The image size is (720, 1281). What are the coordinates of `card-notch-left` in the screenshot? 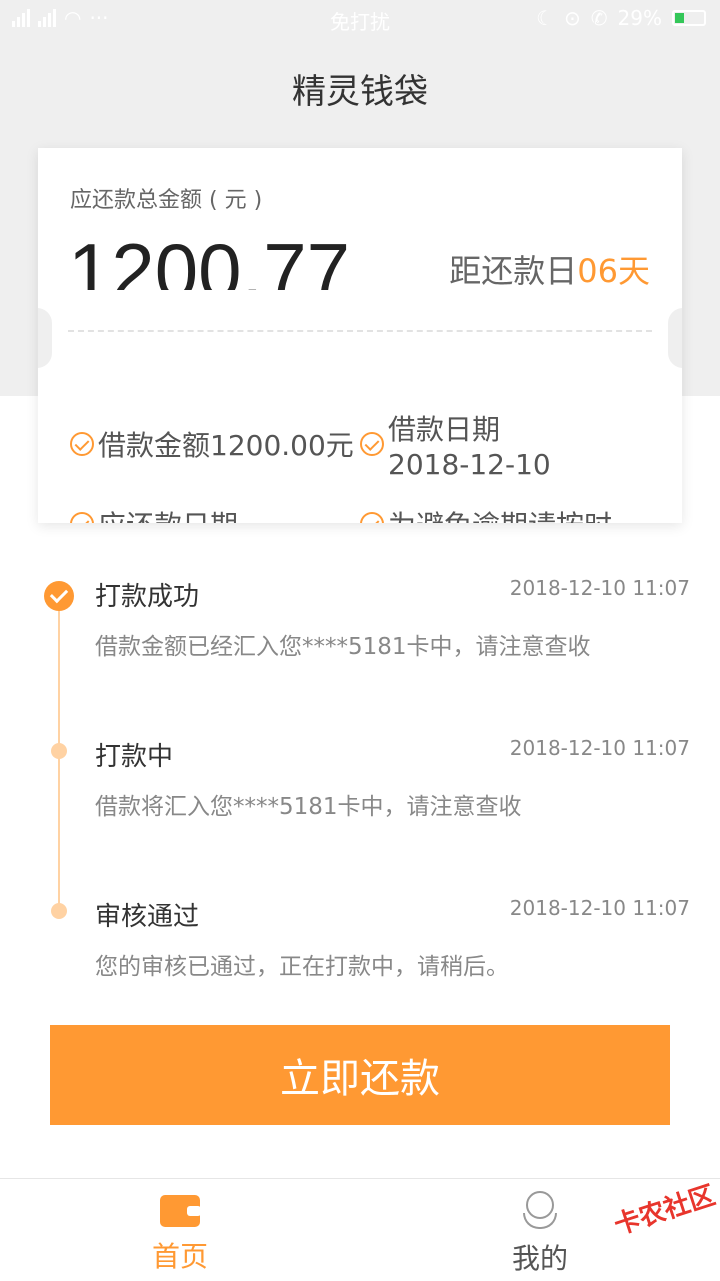 It's located at (45, 338).